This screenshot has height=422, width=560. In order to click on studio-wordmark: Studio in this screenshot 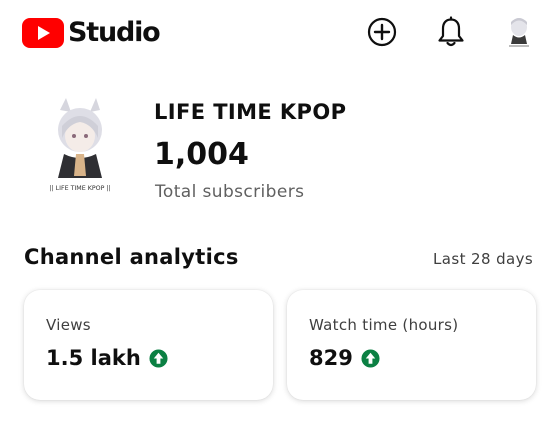, I will do `click(114, 32)`.